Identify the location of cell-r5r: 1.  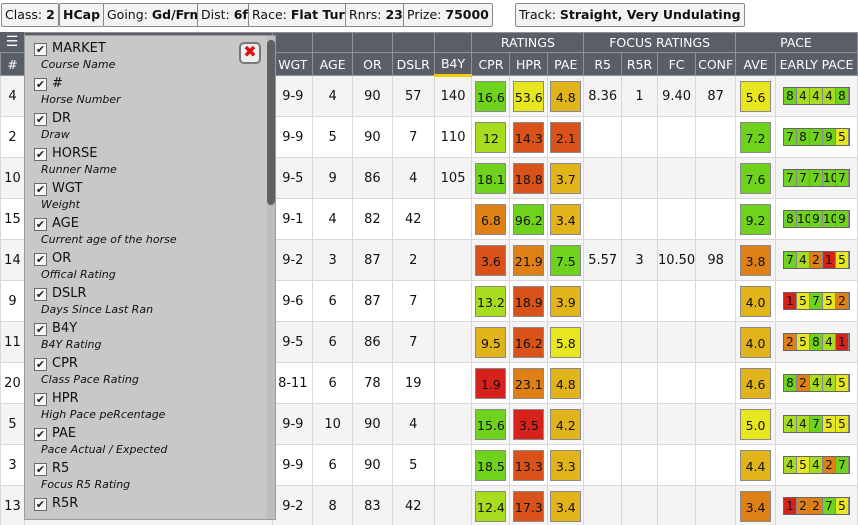
(639, 96).